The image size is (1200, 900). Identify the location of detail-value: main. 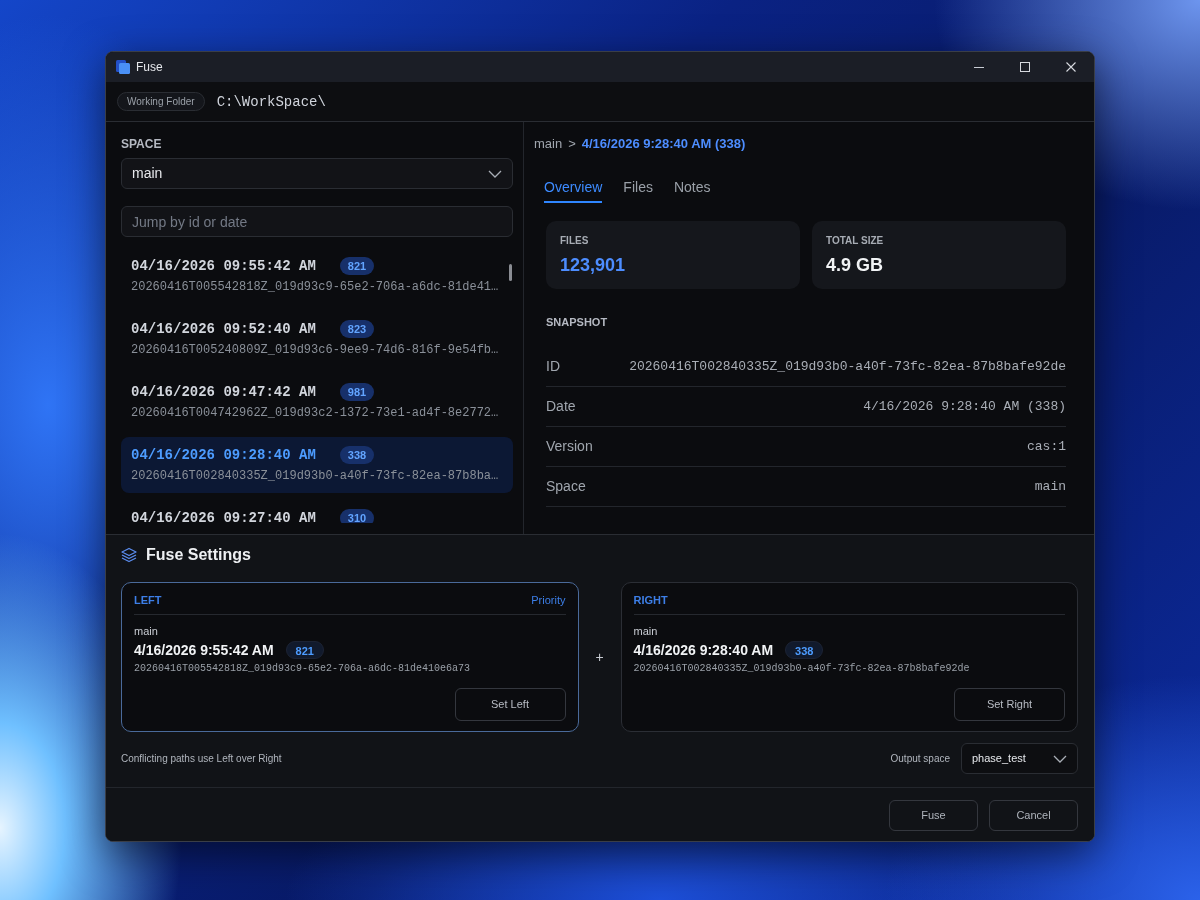
(1050, 486).